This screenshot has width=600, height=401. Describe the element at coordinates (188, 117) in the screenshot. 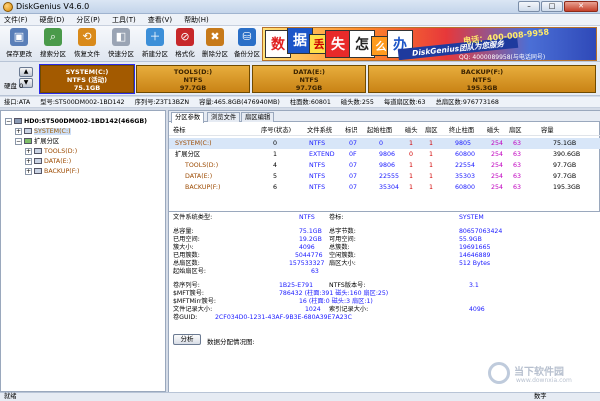

I see `tab-partition-params: 分区参数` at that location.